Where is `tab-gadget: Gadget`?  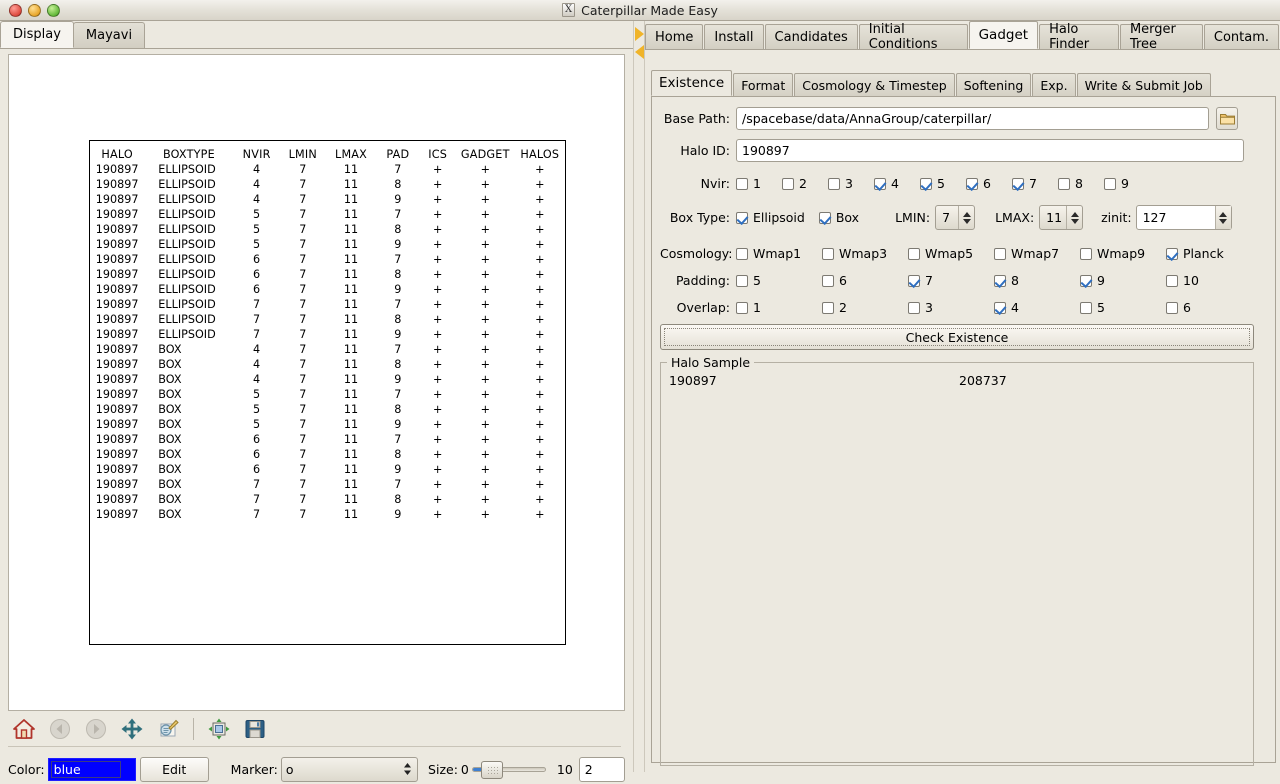
tab-gadget: Gadget is located at coordinates (1003, 35).